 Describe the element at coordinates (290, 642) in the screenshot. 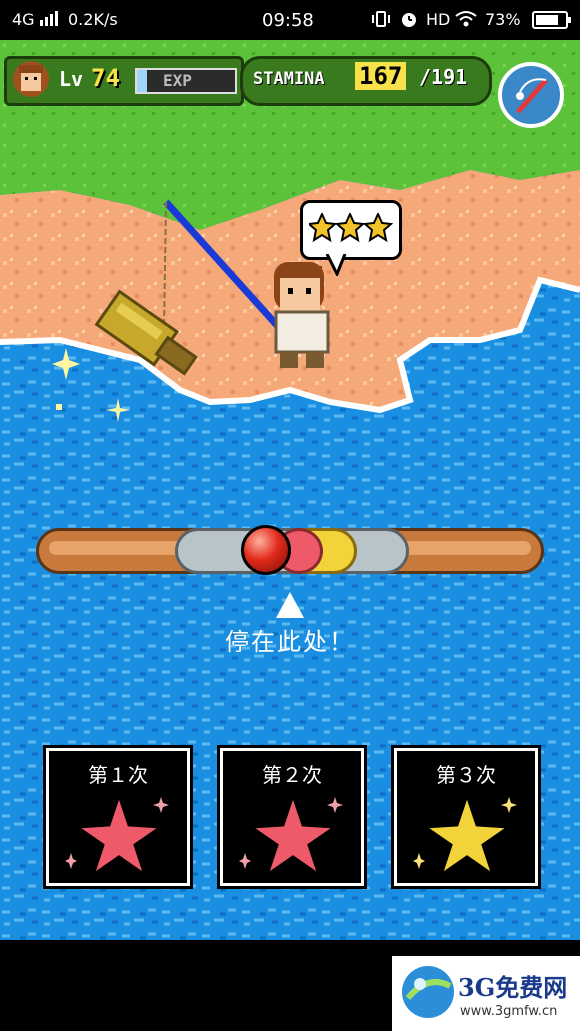

I see `stop-prompt: 停在此处！` at that location.